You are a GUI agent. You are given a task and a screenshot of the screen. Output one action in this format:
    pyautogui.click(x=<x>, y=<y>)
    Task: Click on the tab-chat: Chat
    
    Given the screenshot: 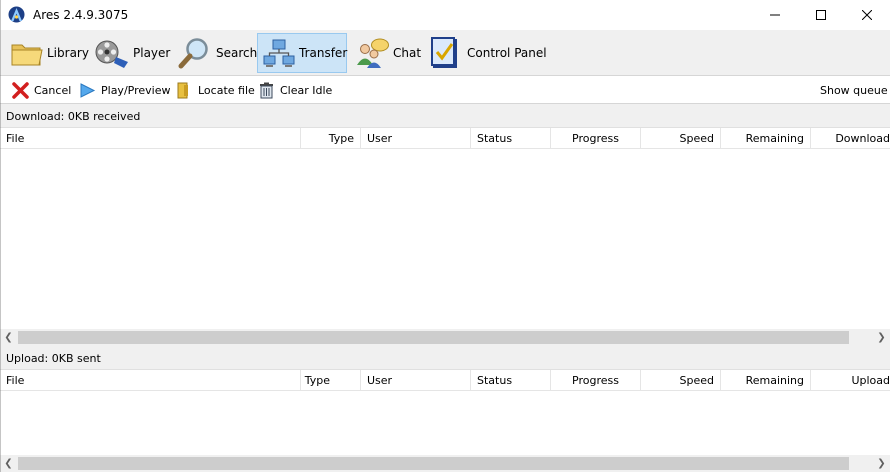 What is the action you would take?
    pyautogui.click(x=388, y=53)
    